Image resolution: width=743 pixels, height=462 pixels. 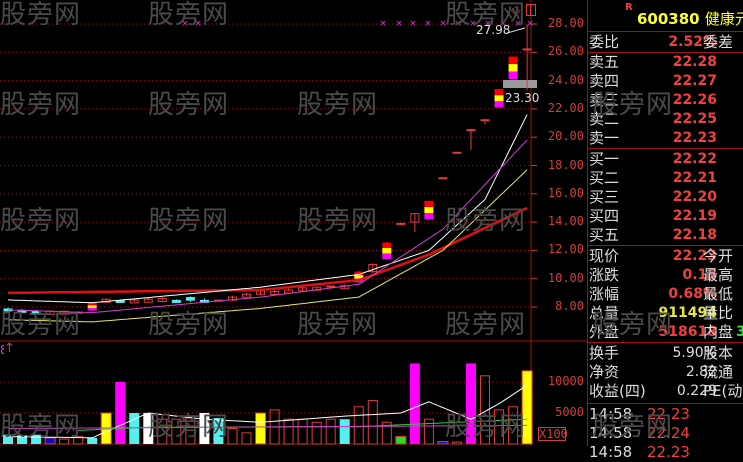 I want to click on price-axis-label: 12.00, so click(x=565, y=249).